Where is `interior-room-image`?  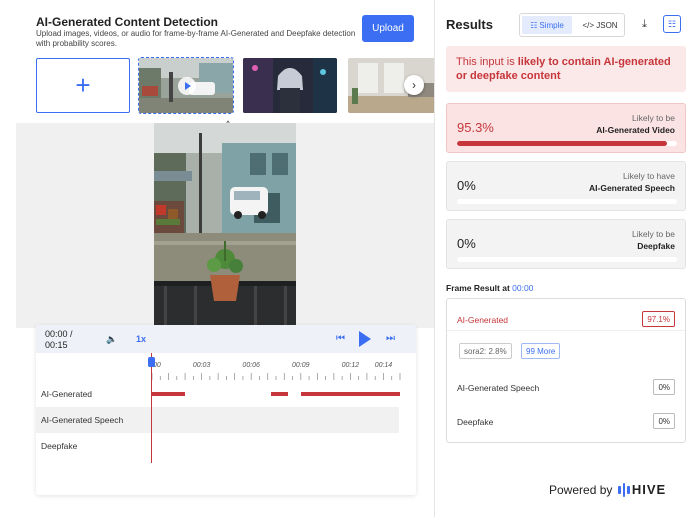 interior-room-image is located at coordinates (395, 85).